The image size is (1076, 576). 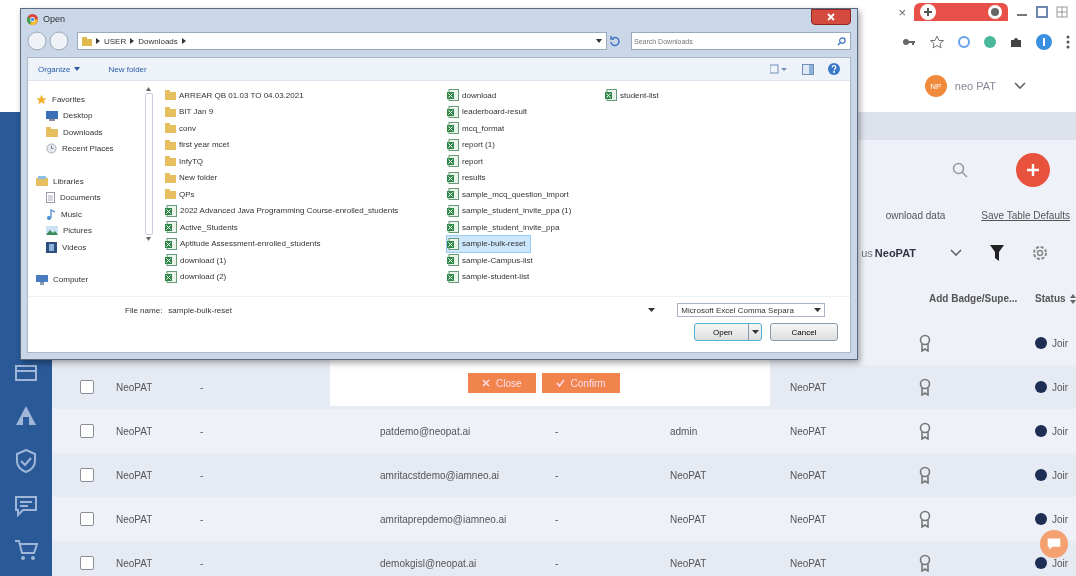 What do you see at coordinates (342, 41) in the screenshot?
I see `address-bar: USER Downloads` at bounding box center [342, 41].